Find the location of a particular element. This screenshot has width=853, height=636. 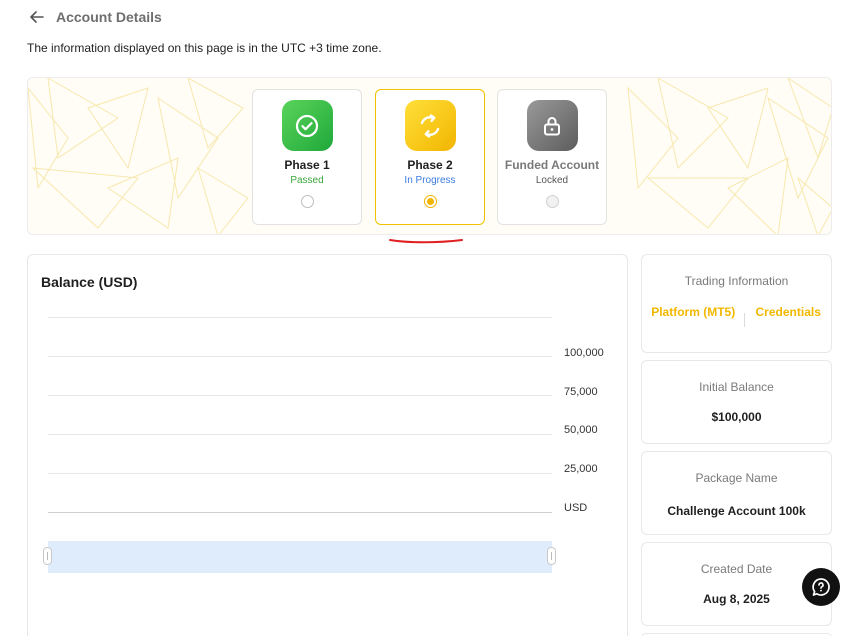

phase-card-2: Phase 2 In Progress is located at coordinates (430, 157).